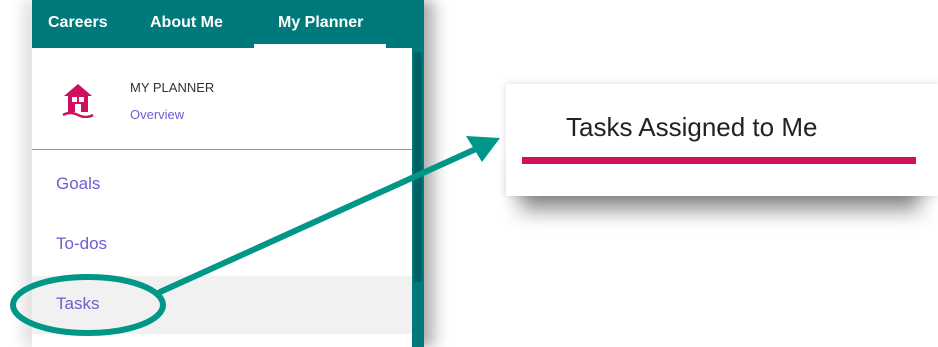  What do you see at coordinates (222, 149) in the screenshot?
I see `section-divider` at bounding box center [222, 149].